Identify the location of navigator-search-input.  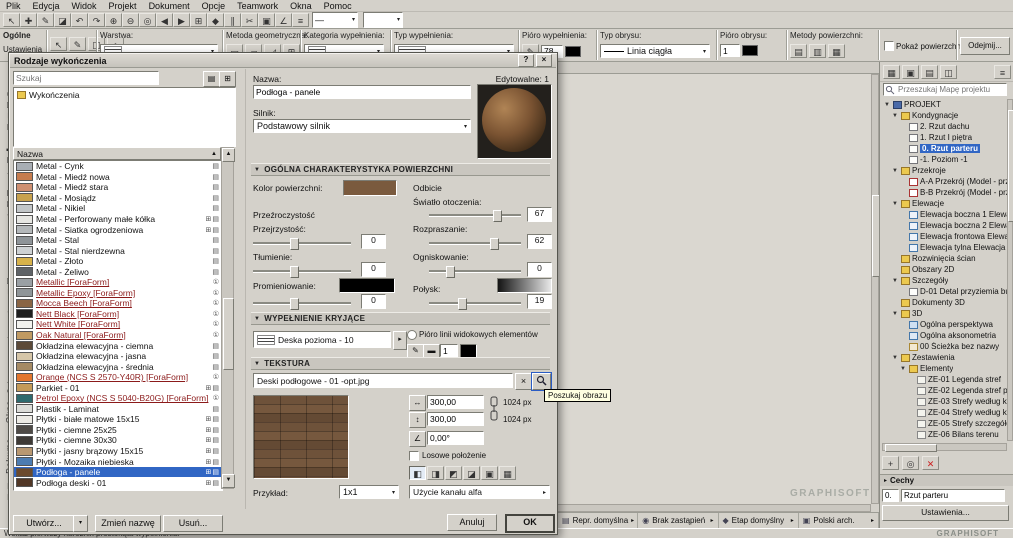
(951, 89).